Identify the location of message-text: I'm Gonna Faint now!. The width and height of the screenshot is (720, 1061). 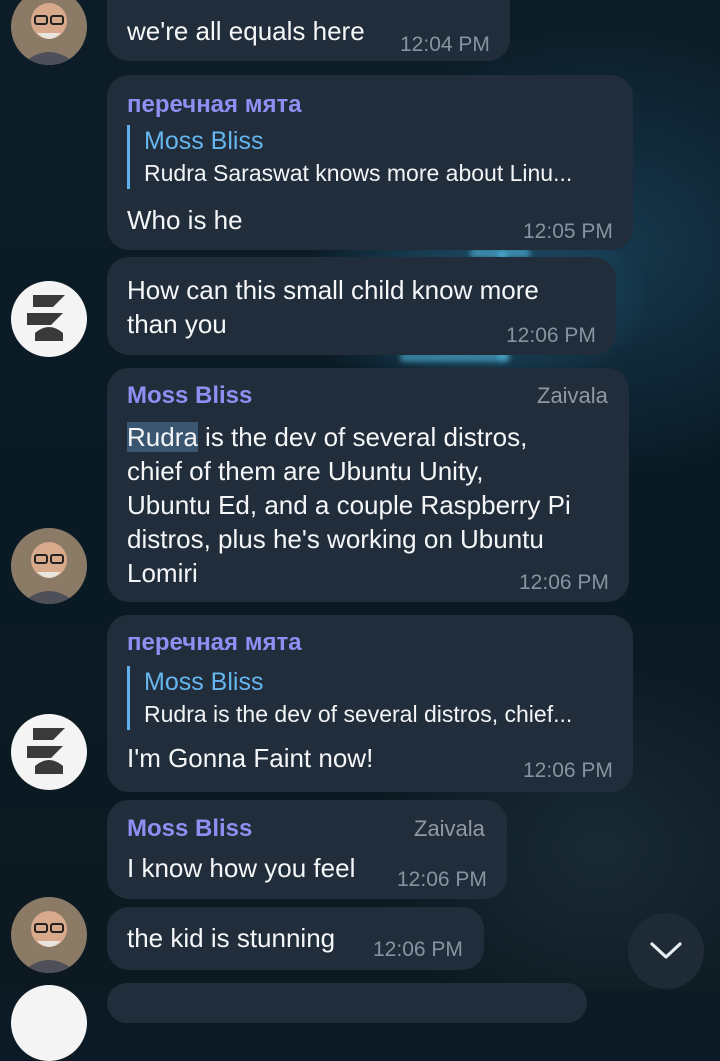
(250, 758).